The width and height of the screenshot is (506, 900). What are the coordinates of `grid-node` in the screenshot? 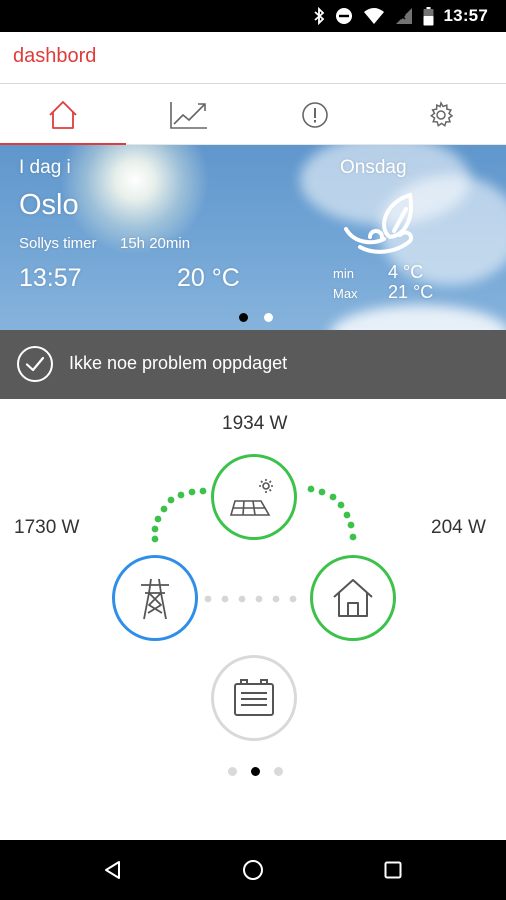 It's located at (155, 598).